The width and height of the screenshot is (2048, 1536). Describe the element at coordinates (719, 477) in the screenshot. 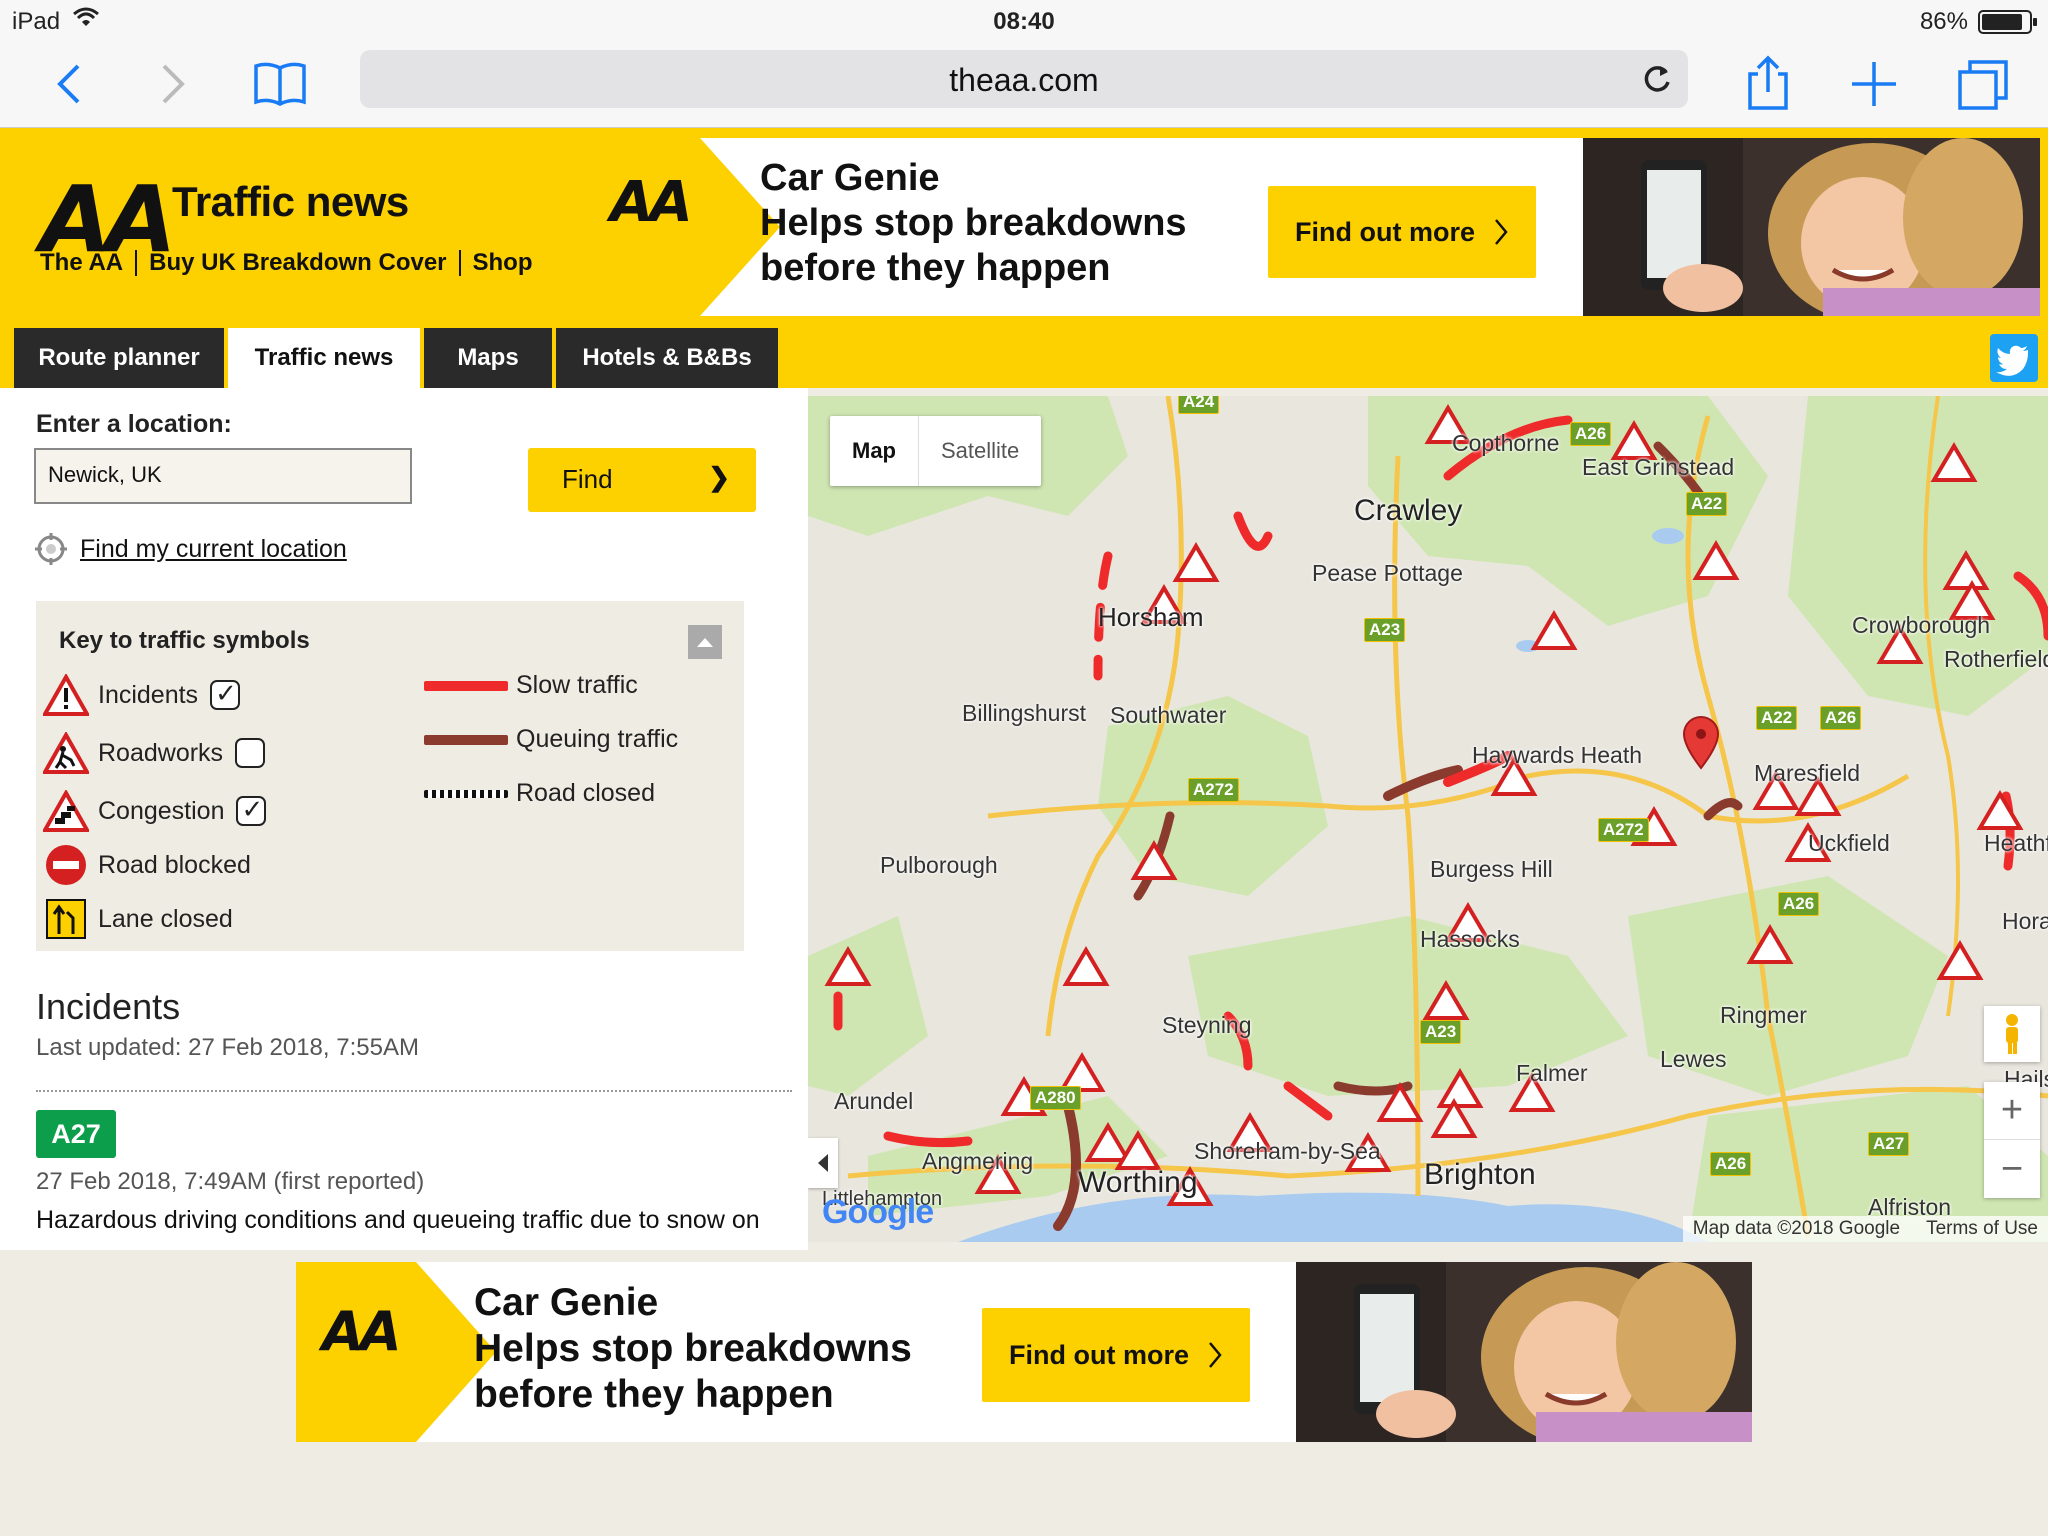

I see `chevron-right-icon: ❯` at that location.